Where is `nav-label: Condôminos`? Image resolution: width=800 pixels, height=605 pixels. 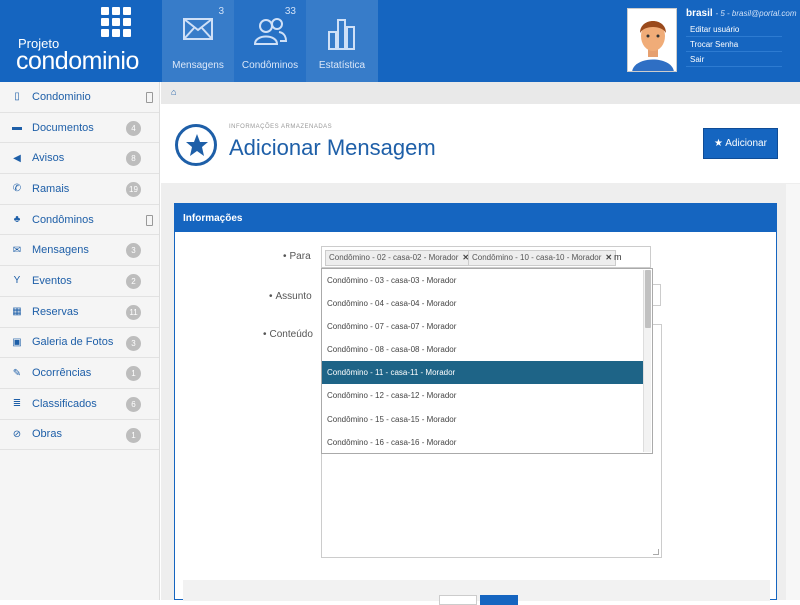
nav-label: Condôminos is located at coordinates (270, 65).